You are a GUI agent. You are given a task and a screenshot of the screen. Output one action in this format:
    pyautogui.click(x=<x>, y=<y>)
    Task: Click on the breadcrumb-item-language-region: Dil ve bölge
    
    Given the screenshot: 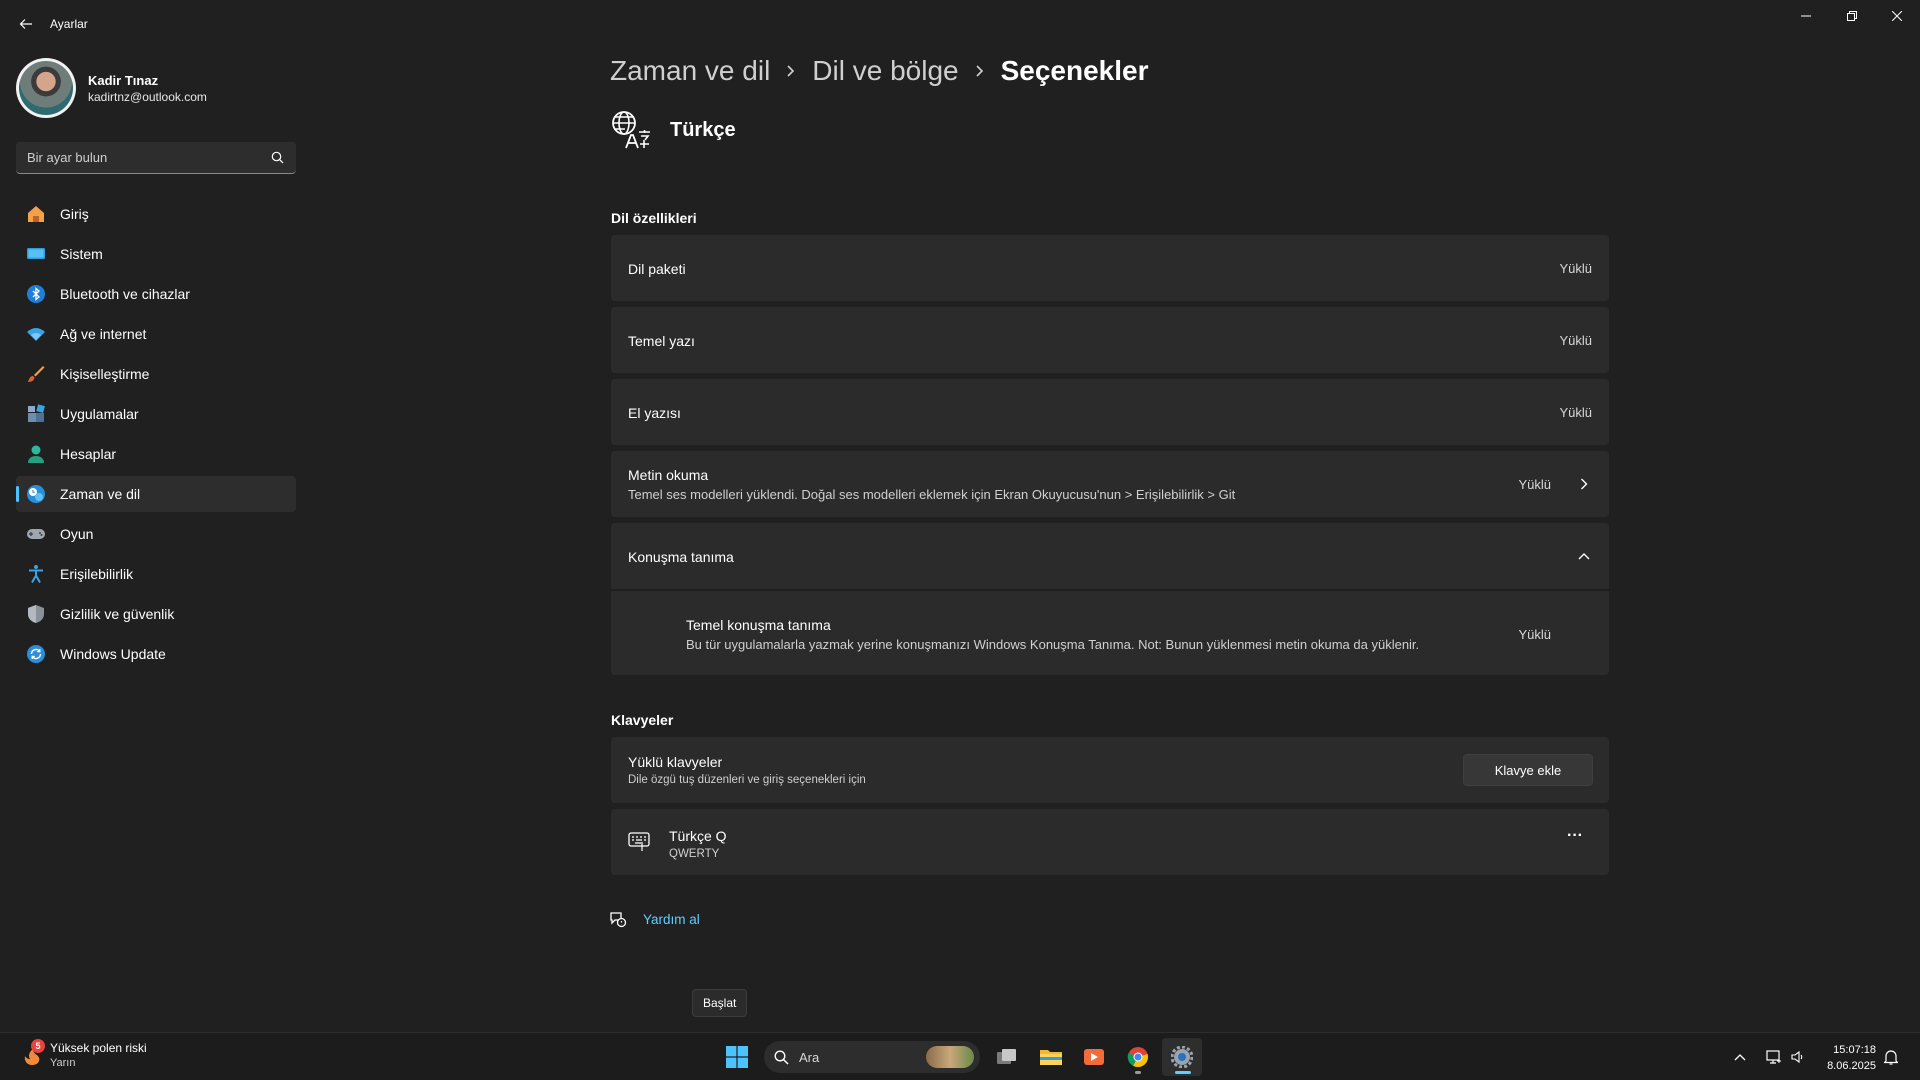 What is the action you would take?
    pyautogui.click(x=885, y=71)
    